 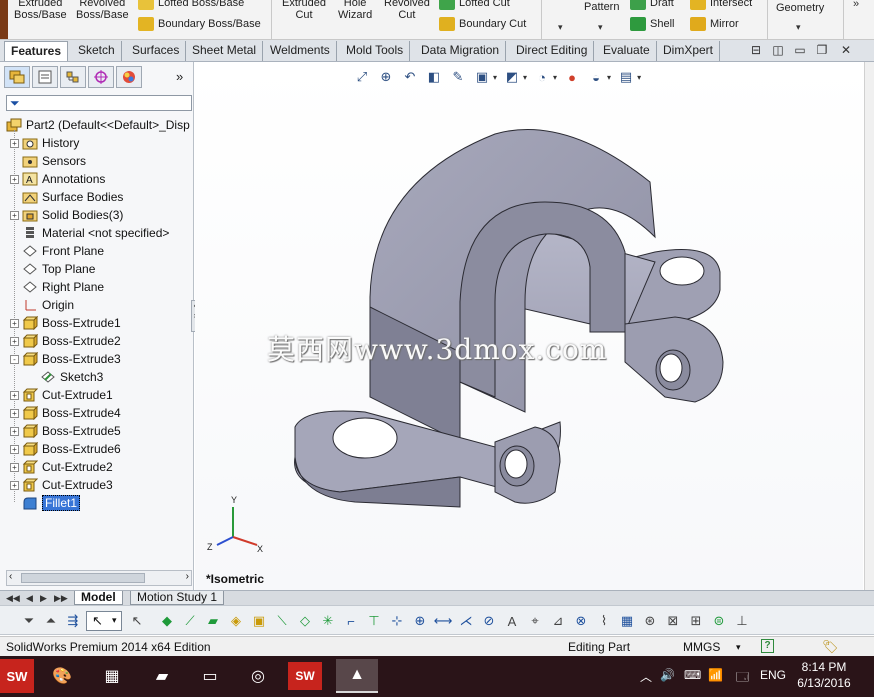 I want to click on select-tool-dropdown: ↖ ▾, so click(x=104, y=621).